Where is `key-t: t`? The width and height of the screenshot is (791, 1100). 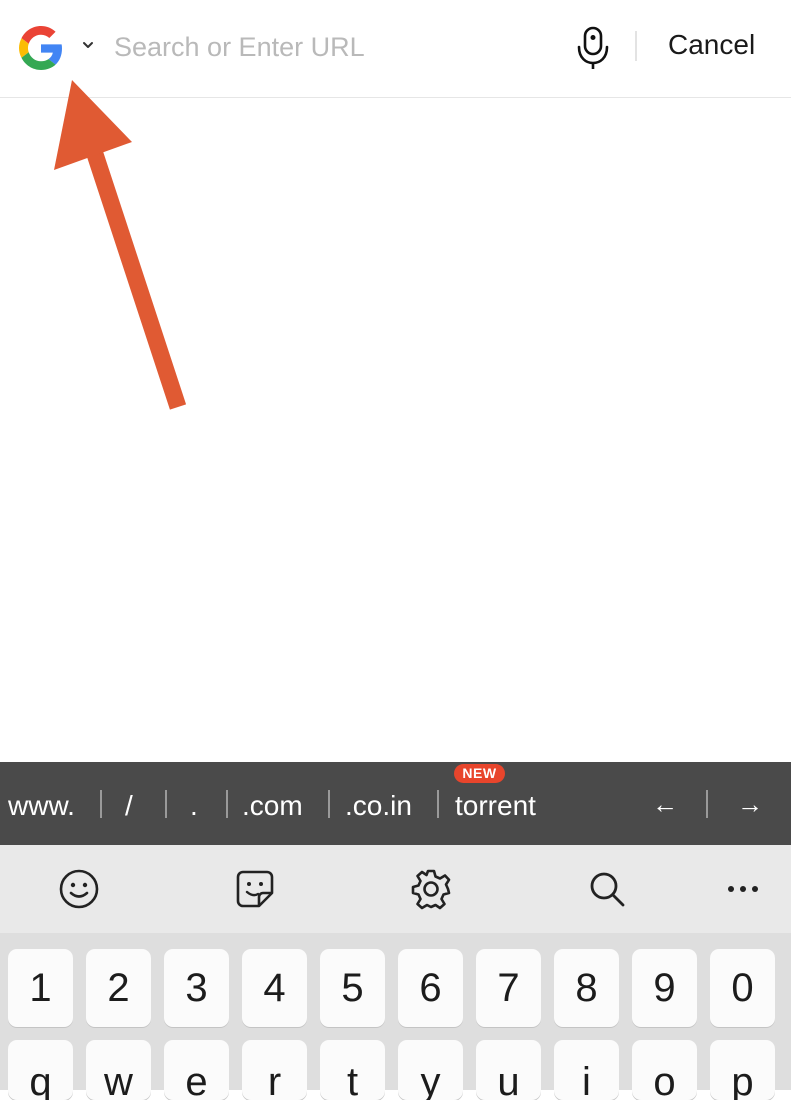
key-t: t is located at coordinates (352, 1070).